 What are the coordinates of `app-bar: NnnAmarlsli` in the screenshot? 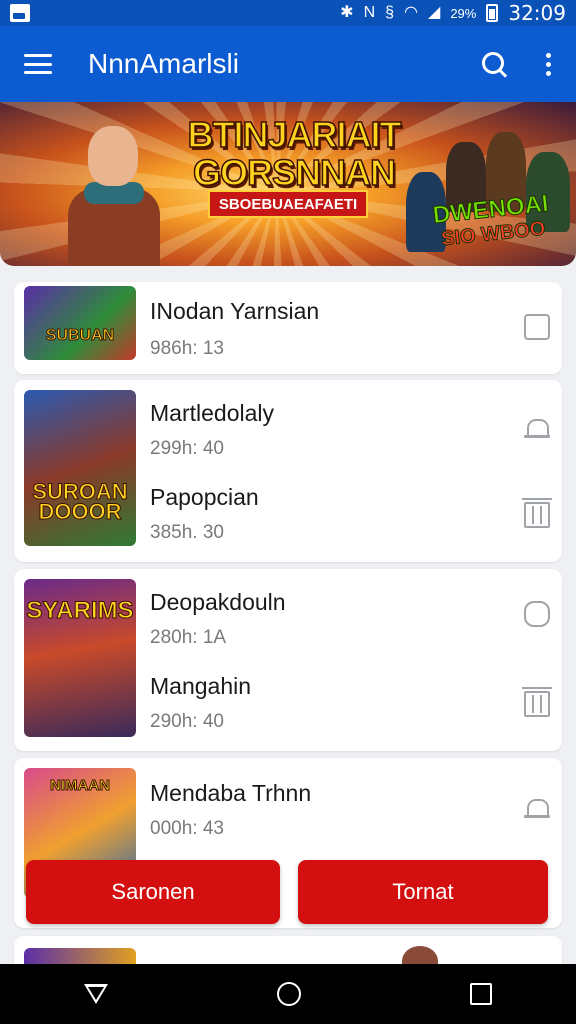 It's located at (288, 64).